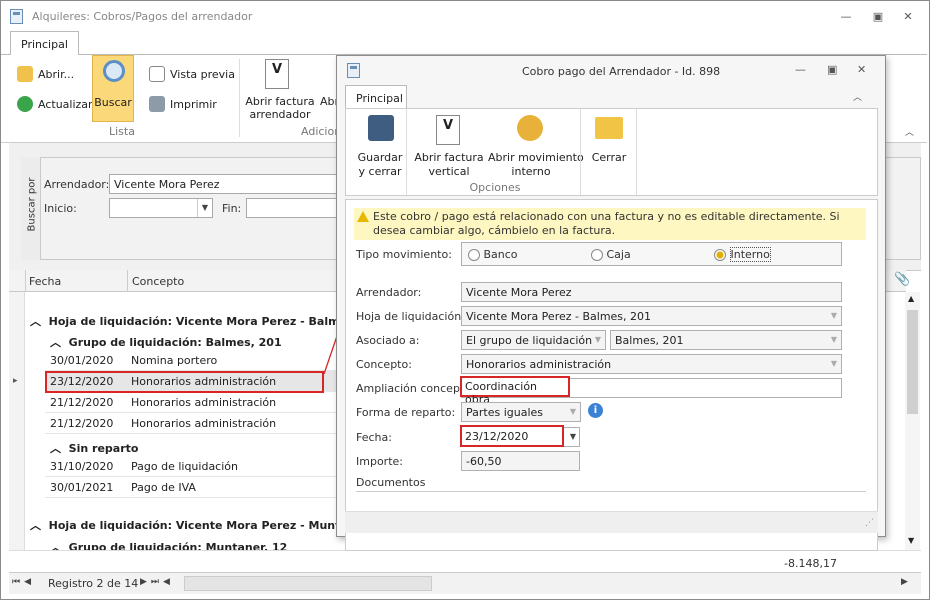 The width and height of the screenshot is (930, 600). I want to click on dialog-statusbar: ⋰, so click(611, 522).